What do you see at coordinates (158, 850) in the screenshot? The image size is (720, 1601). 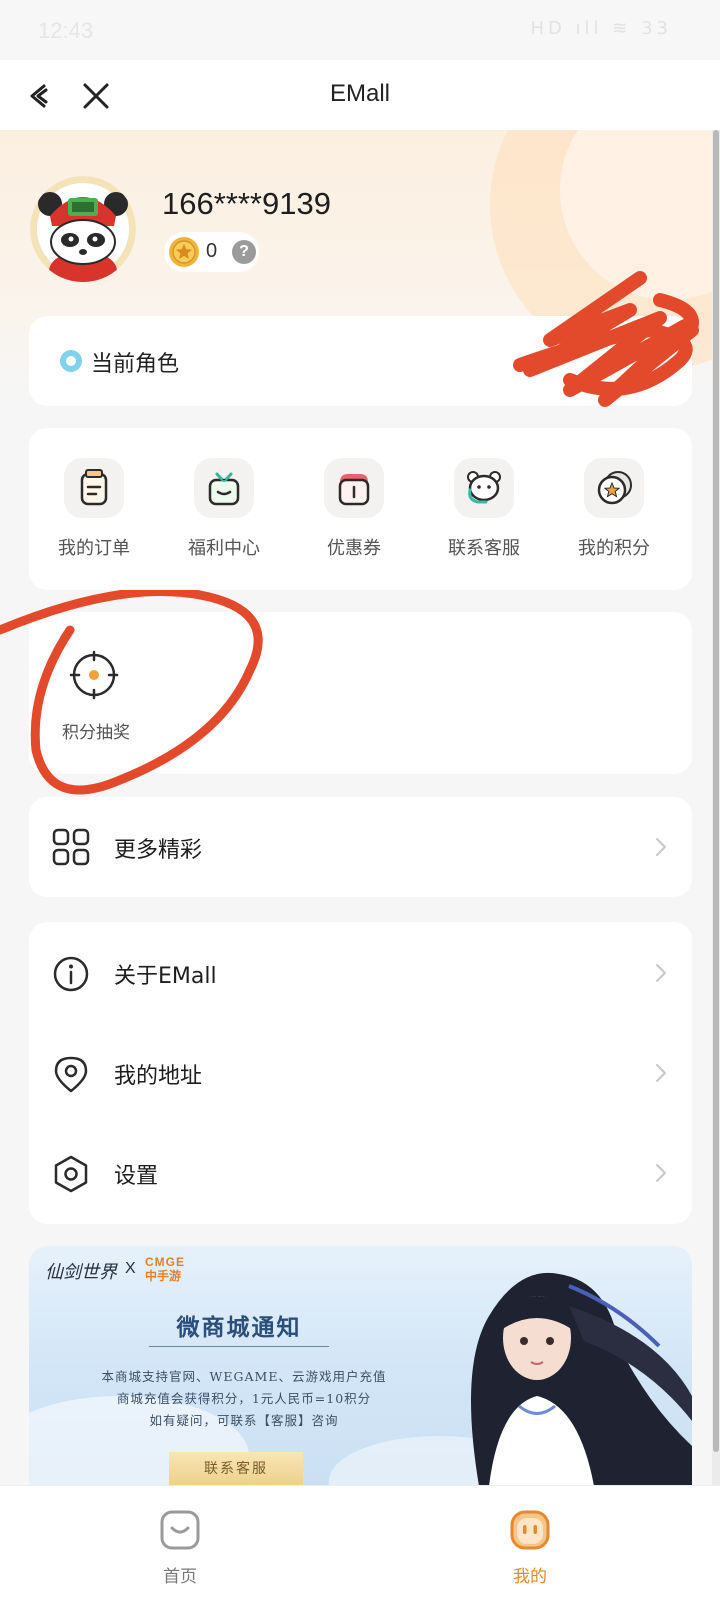 I see `more-label: 更多精彩` at bounding box center [158, 850].